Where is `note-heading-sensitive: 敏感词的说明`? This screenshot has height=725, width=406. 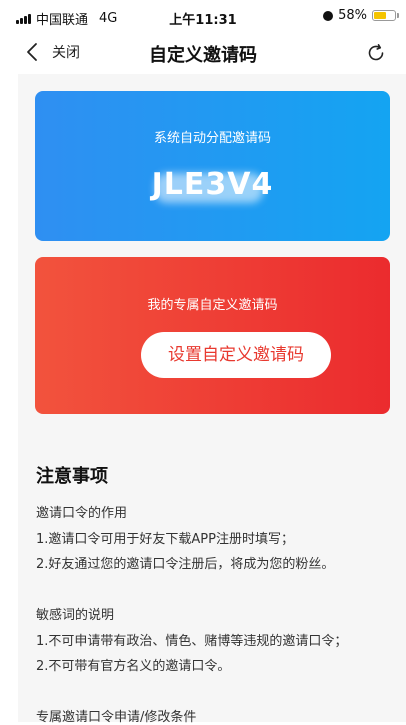 note-heading-sensitive: 敏感词的说明 is located at coordinates (75, 615).